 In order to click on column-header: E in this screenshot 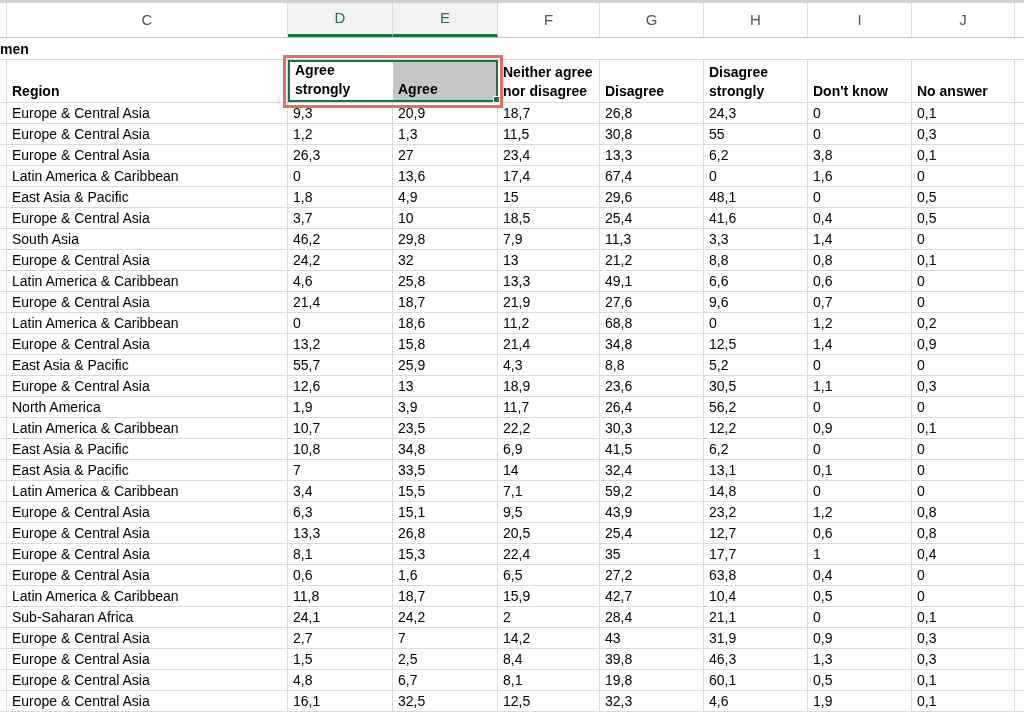, I will do `click(445, 20)`.